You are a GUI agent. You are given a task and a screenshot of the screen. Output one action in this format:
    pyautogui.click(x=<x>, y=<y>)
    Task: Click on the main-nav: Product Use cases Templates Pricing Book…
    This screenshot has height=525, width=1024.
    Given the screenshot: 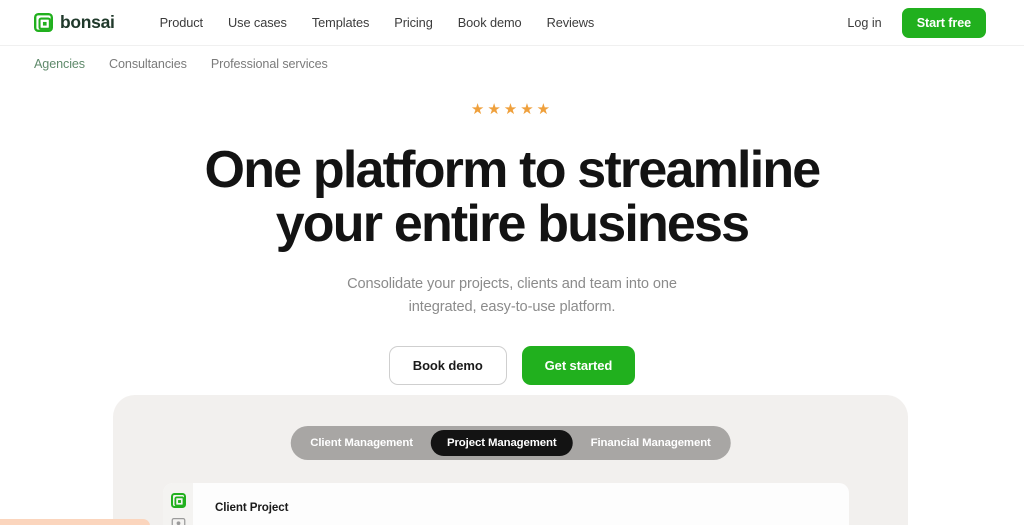 What is the action you would take?
    pyautogui.click(x=377, y=22)
    